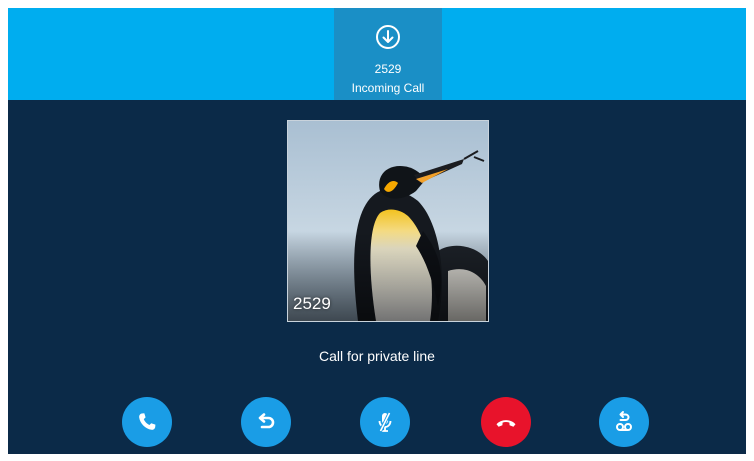 The width and height of the screenshot is (754, 461). I want to click on voicemail-icon, so click(624, 421).